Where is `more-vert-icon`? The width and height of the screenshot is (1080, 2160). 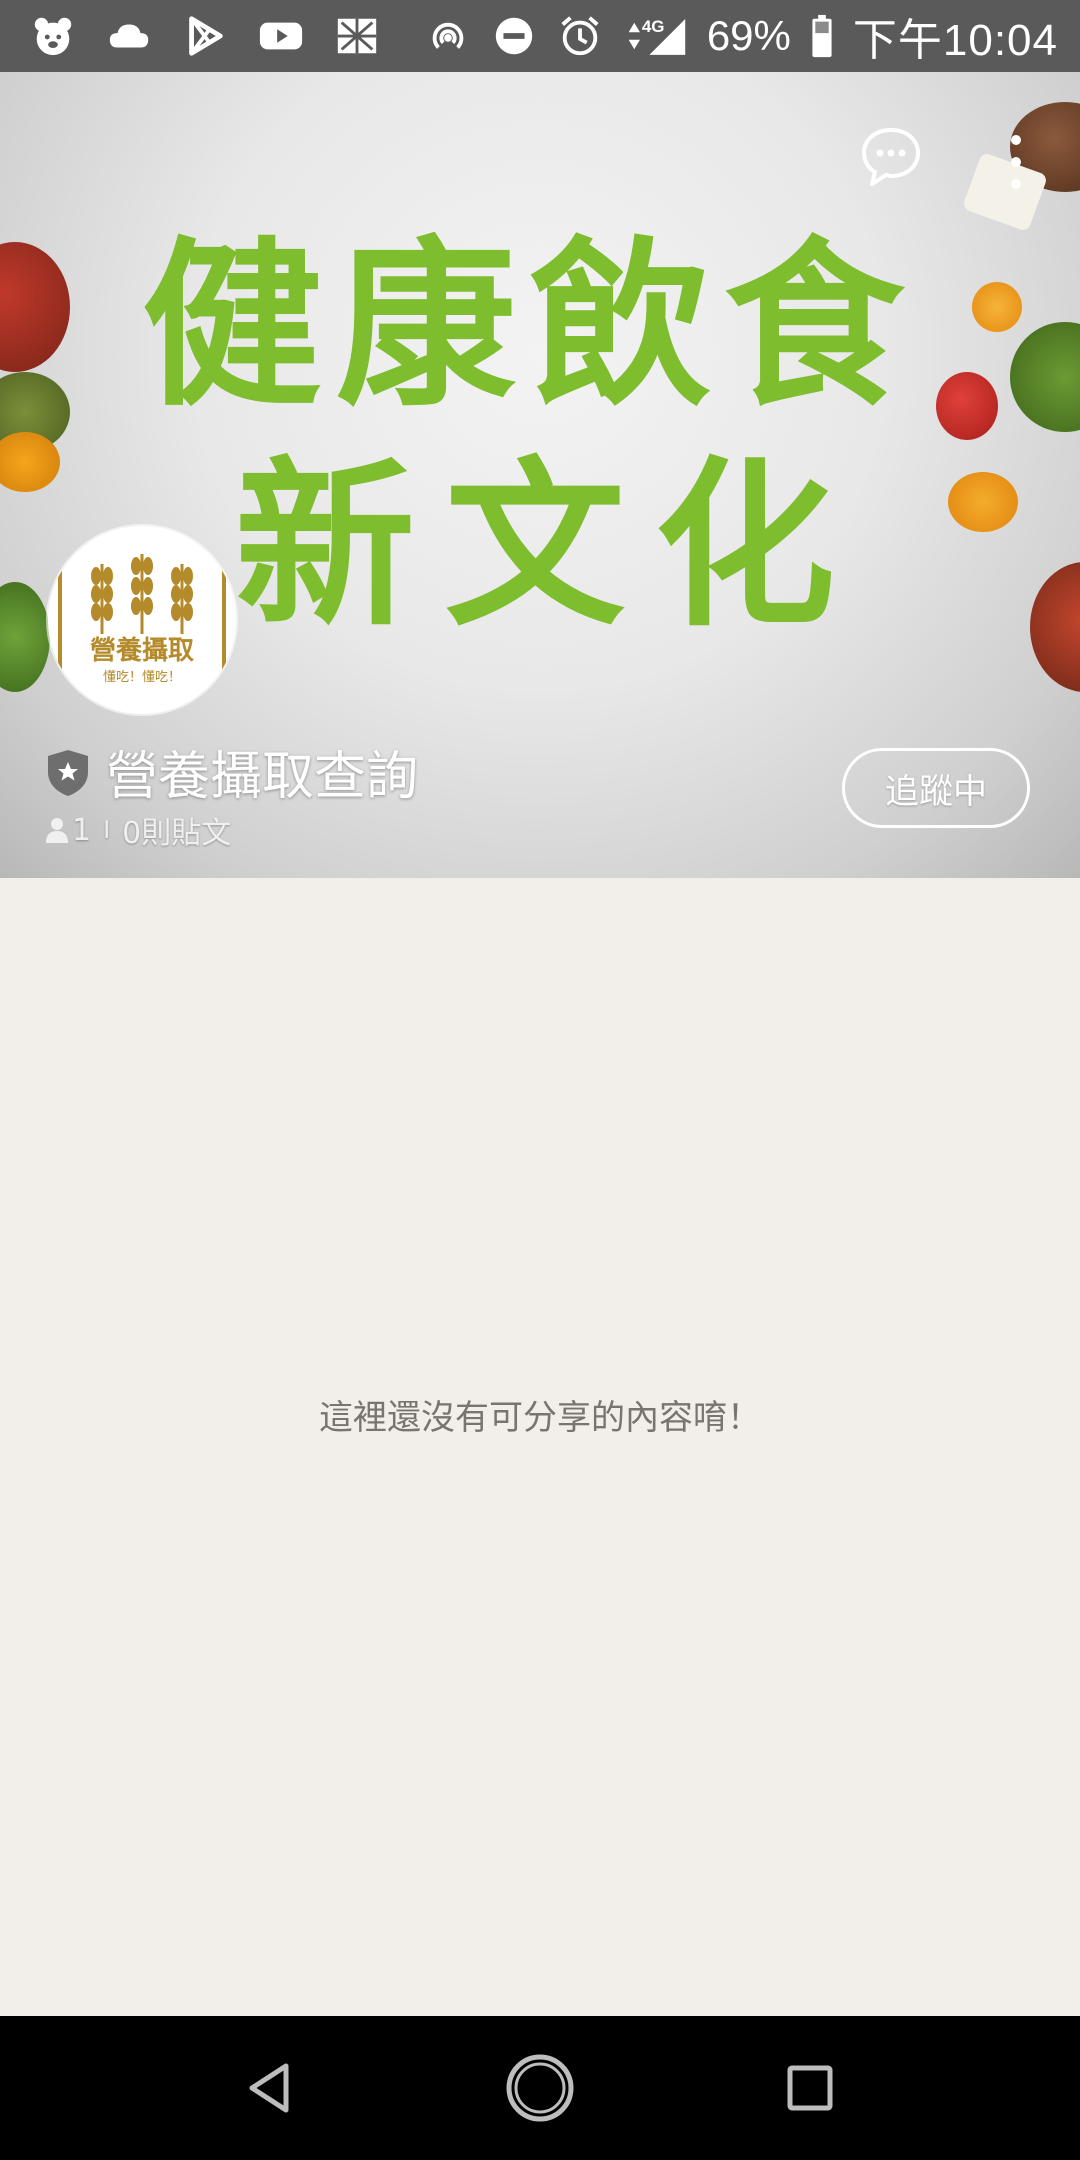
more-vert-icon is located at coordinates (1016, 162).